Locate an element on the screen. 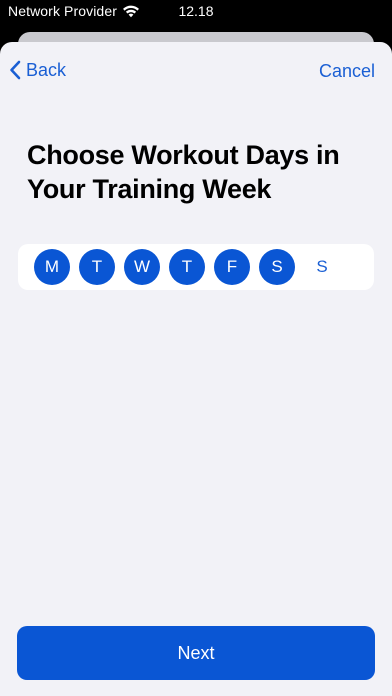 The image size is (392, 696). day-tuesday: T is located at coordinates (97, 267).